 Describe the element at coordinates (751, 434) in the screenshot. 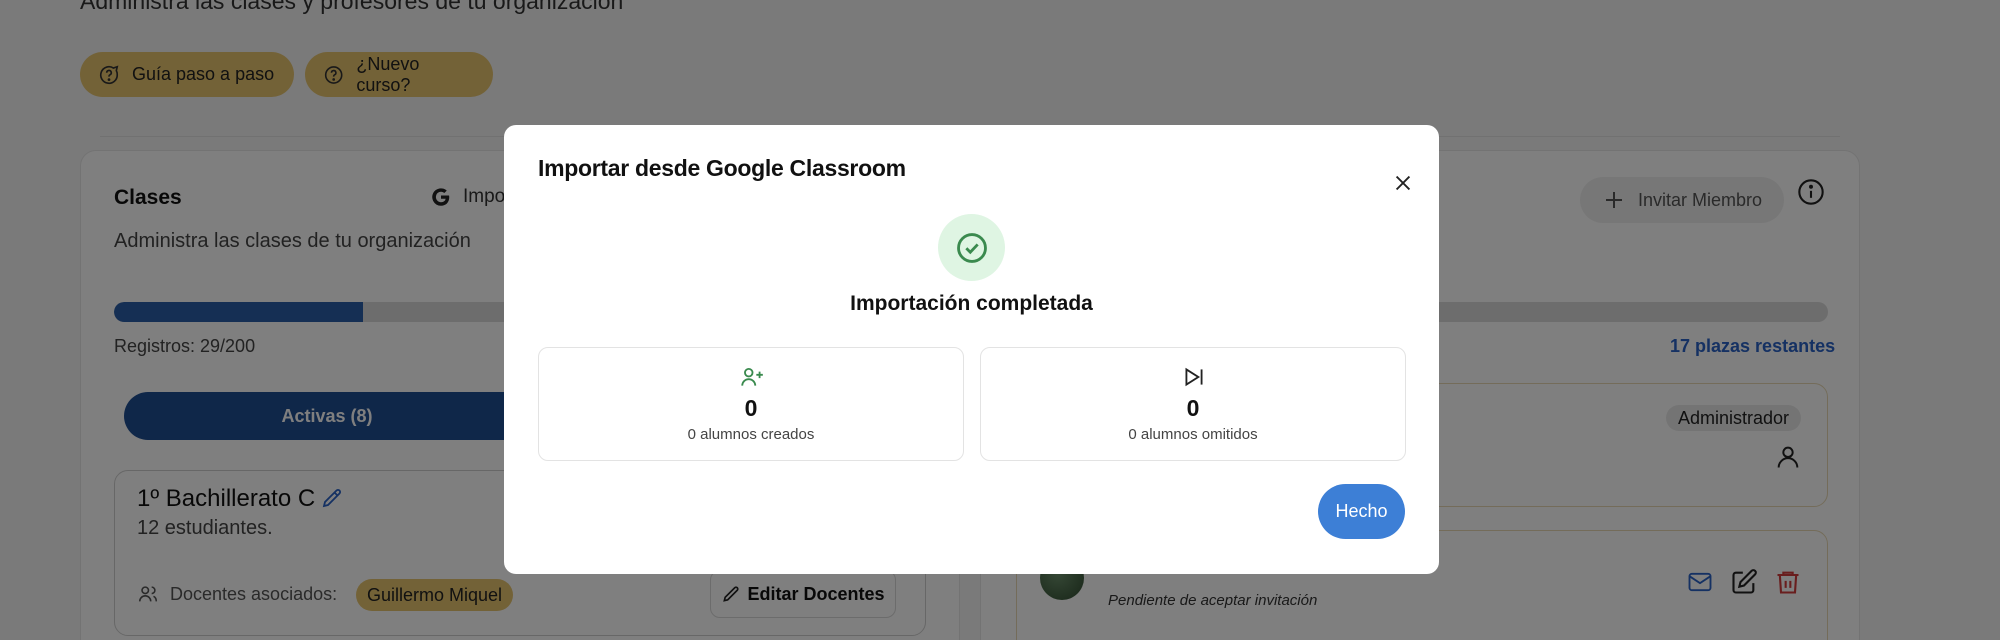

I see `created-label: 0 alumnos creados` at that location.